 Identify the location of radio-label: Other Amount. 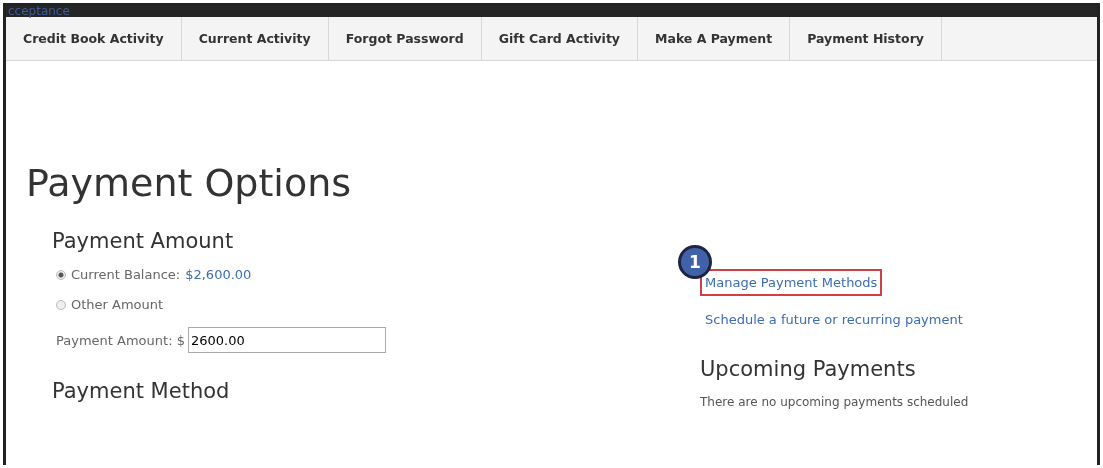
(117, 304).